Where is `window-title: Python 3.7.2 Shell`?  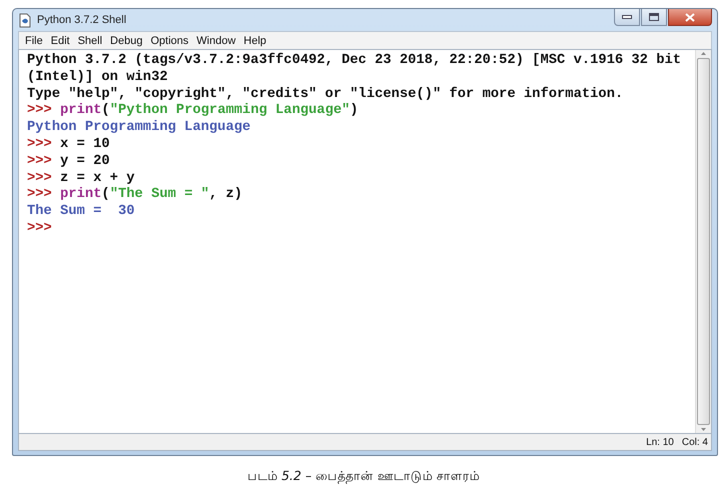
window-title: Python 3.7.2 Shell is located at coordinates (82, 20).